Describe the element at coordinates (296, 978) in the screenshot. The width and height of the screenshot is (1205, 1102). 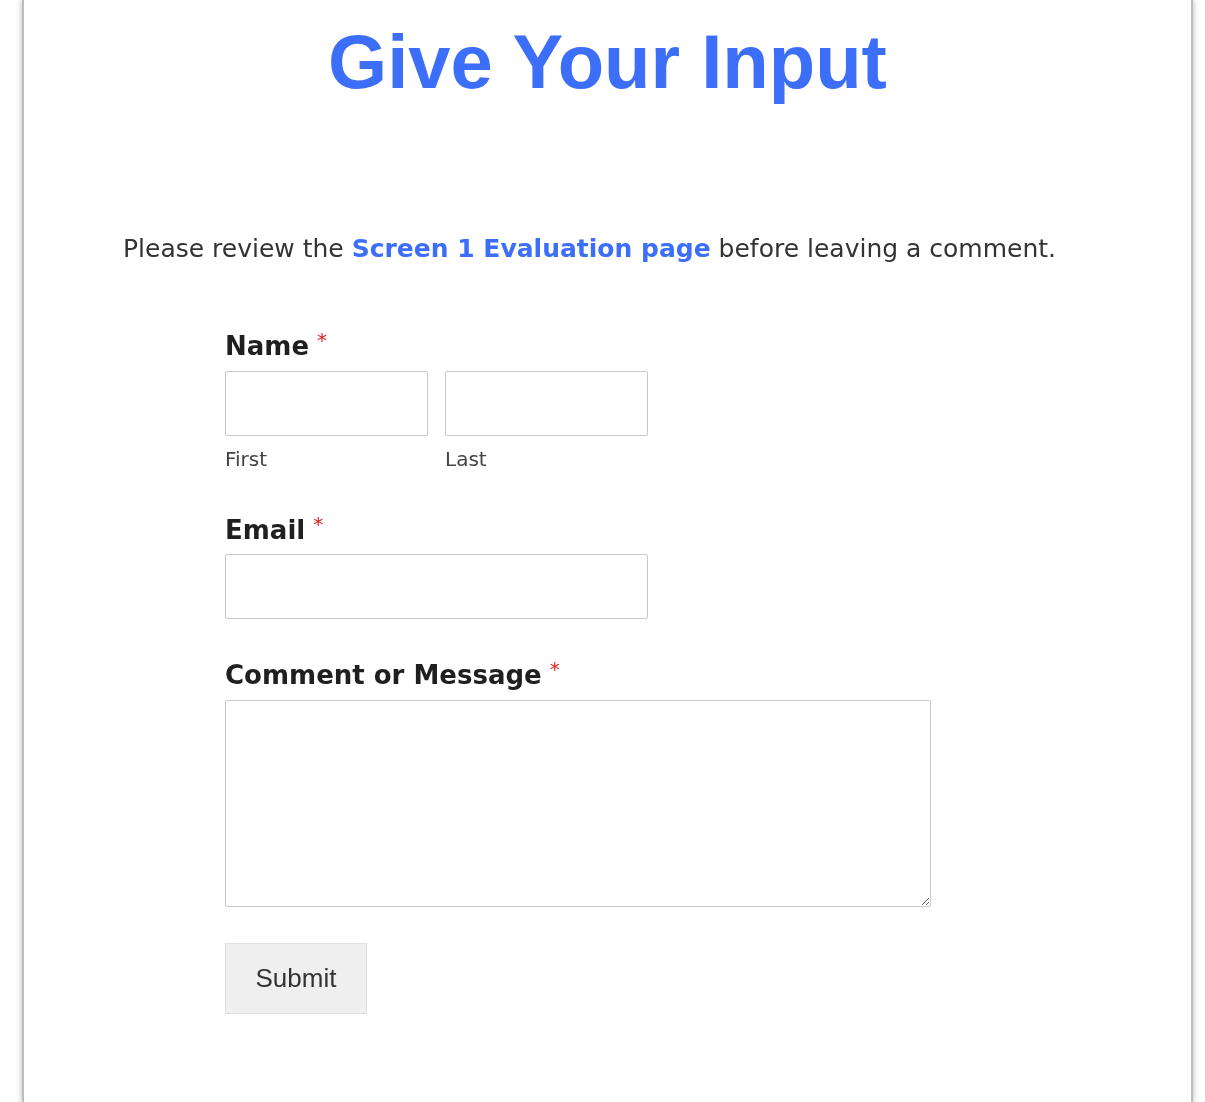
I see `submit-button: Submit` at that location.